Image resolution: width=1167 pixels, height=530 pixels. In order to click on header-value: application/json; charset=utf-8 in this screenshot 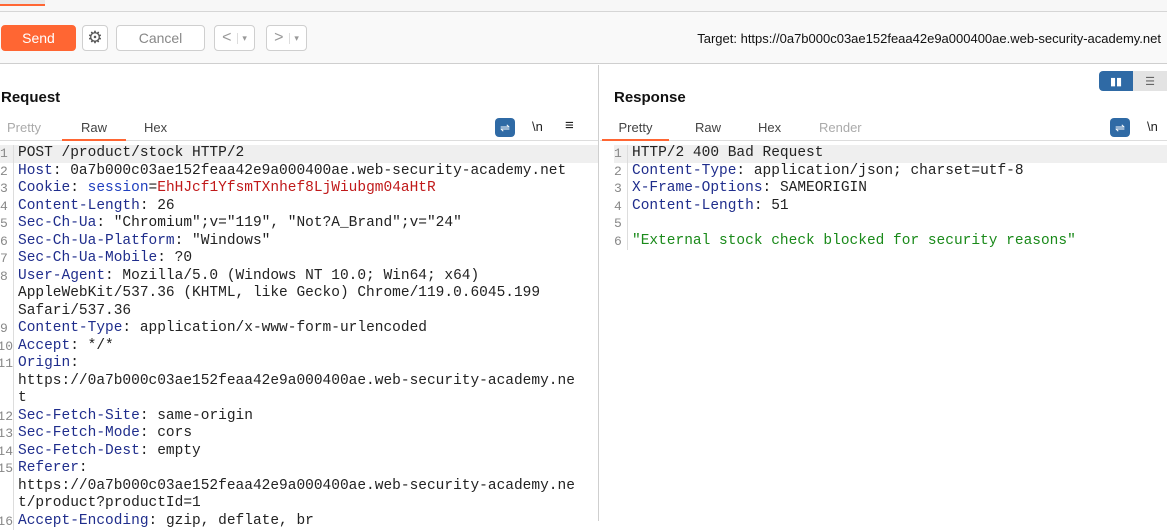, I will do `click(889, 171)`.